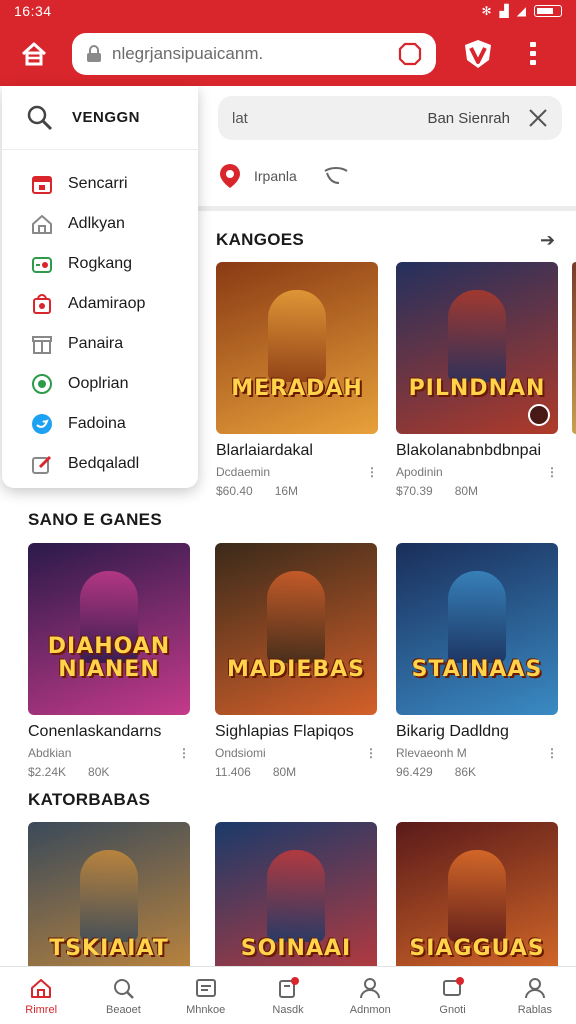  I want to click on status-icons: ✻ ▟ ◢, so click(521, 11).